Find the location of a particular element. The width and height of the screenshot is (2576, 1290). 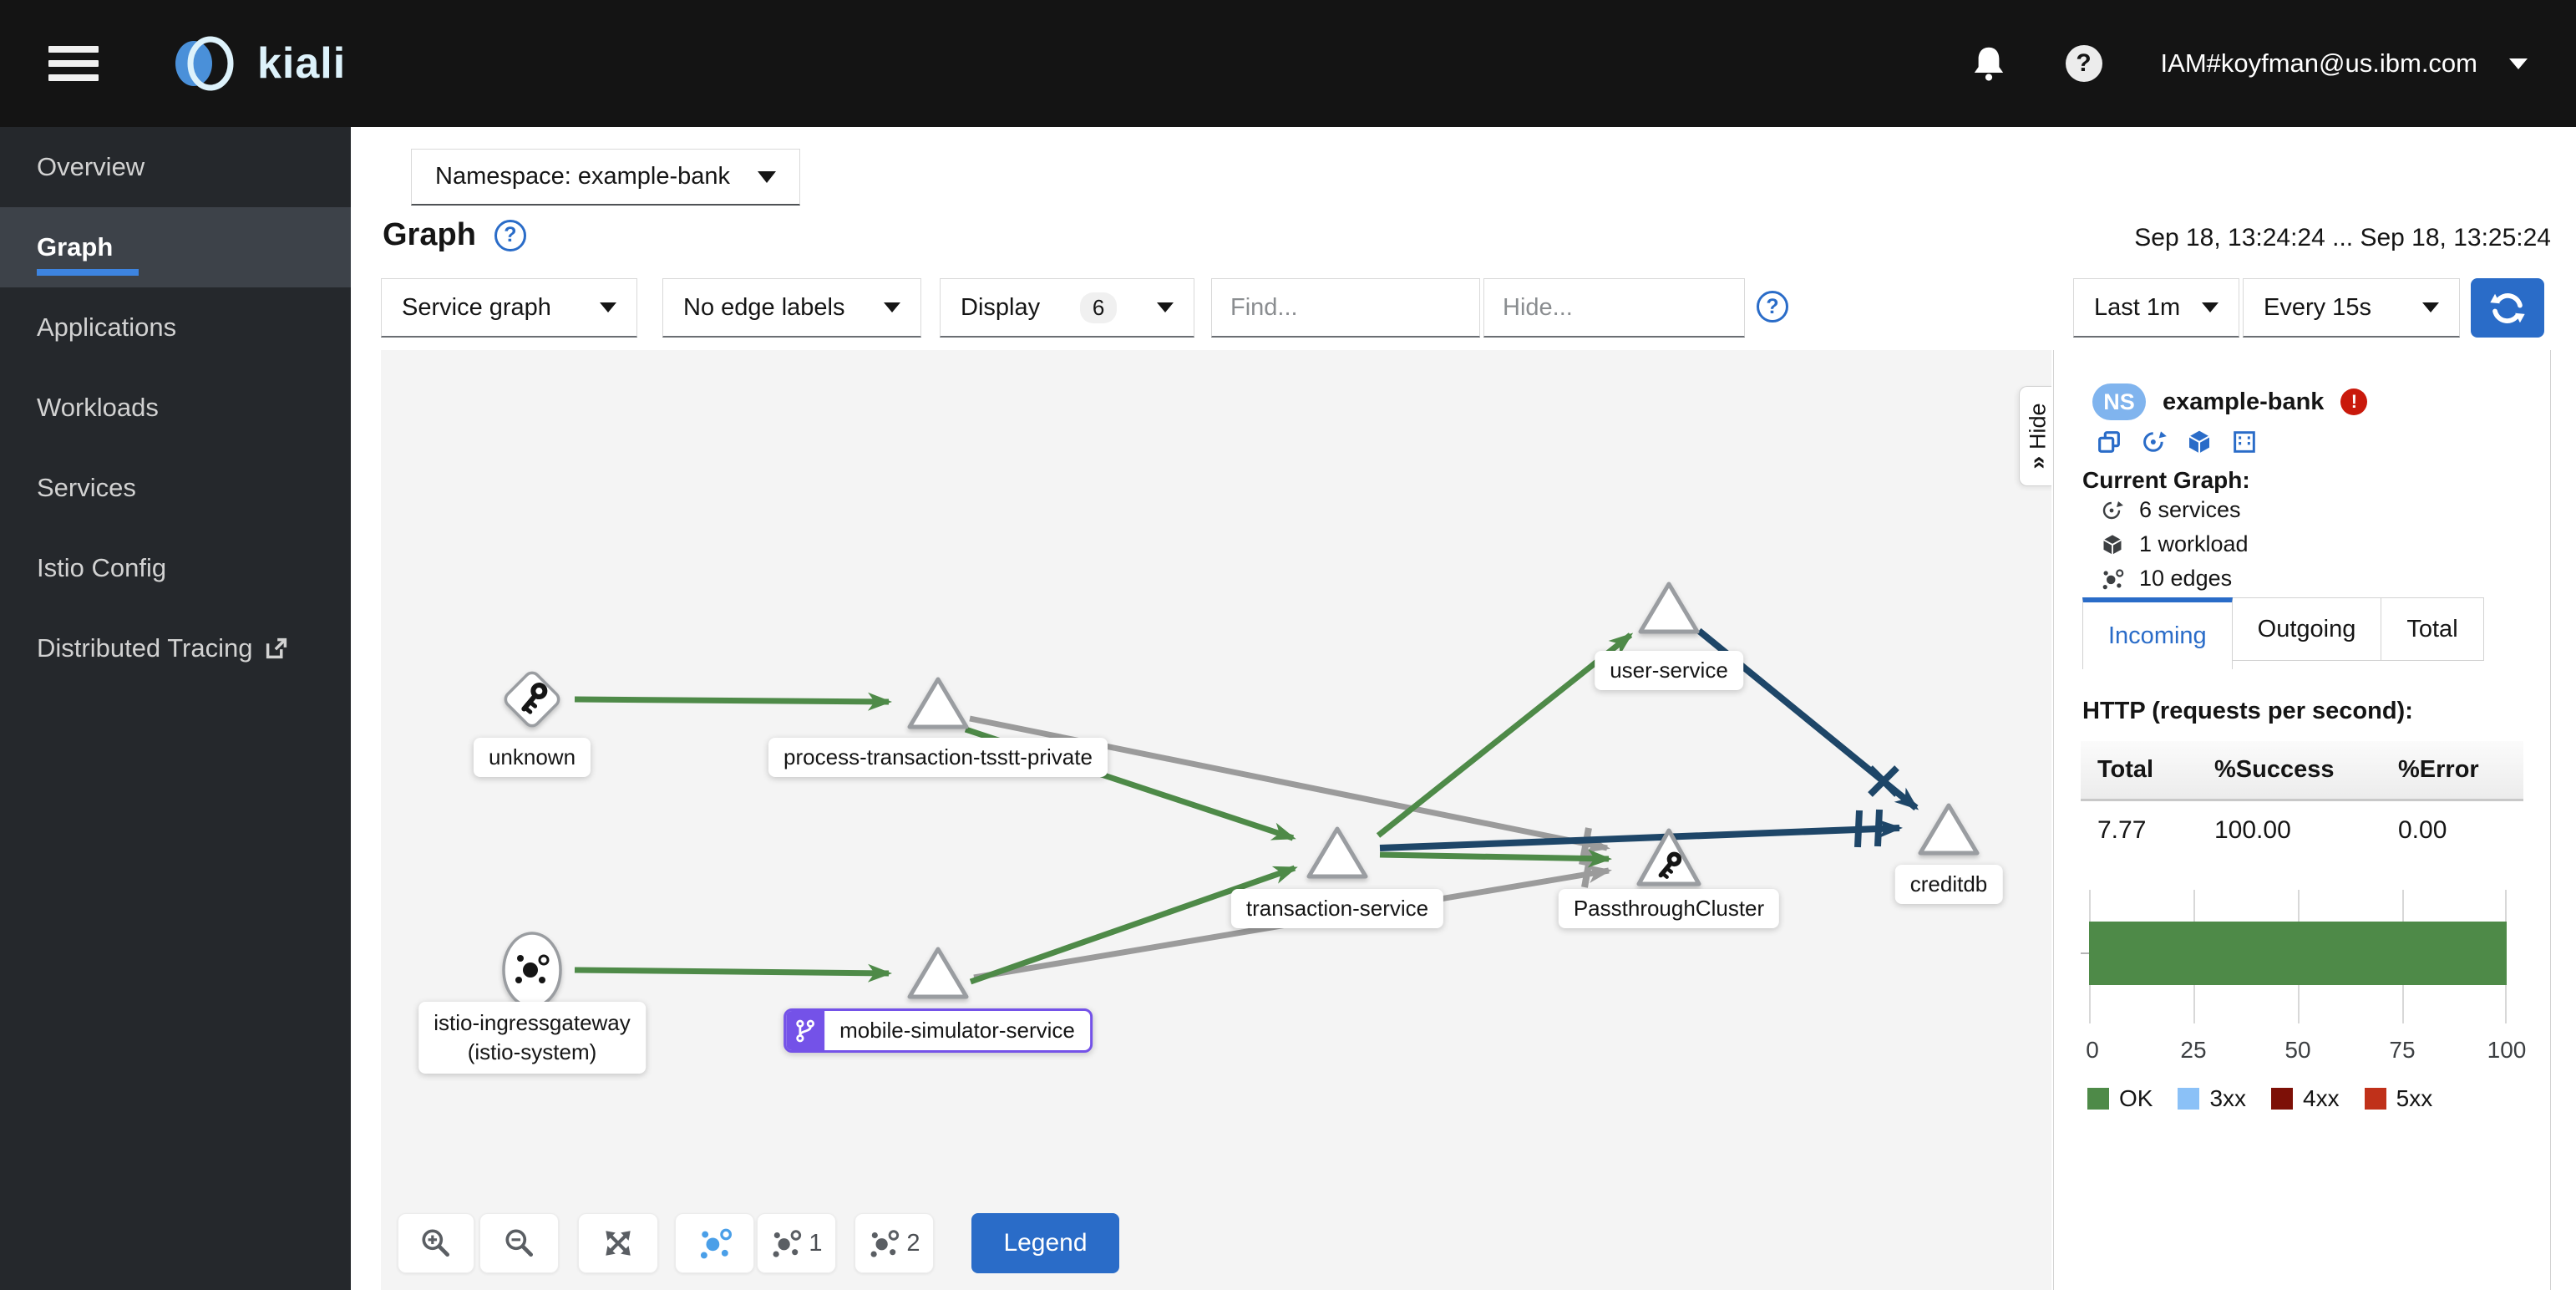

tab-outgoing: Outgoing is located at coordinates (2307, 629).